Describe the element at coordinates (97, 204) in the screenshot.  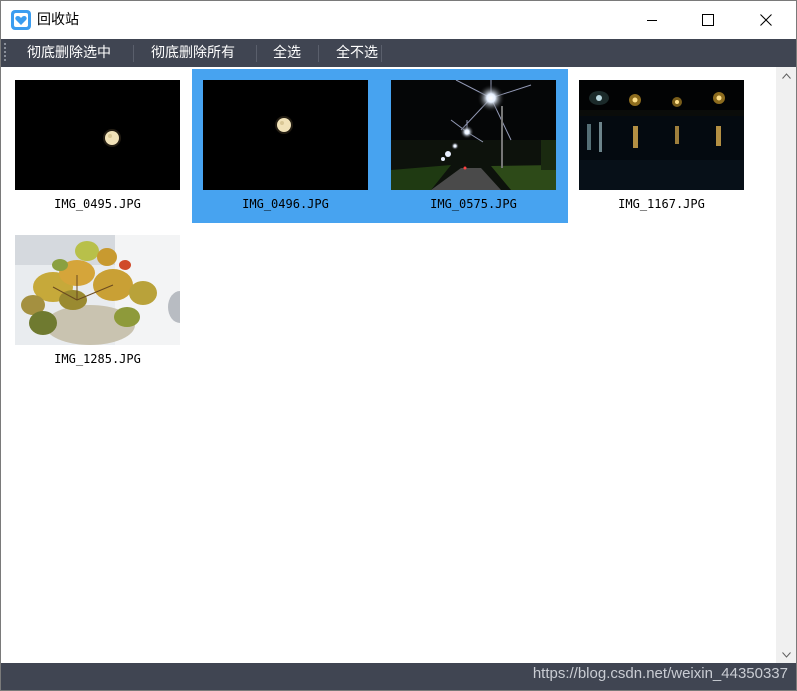
I see `thumbnail-filename: IMG_0495.JPG` at that location.